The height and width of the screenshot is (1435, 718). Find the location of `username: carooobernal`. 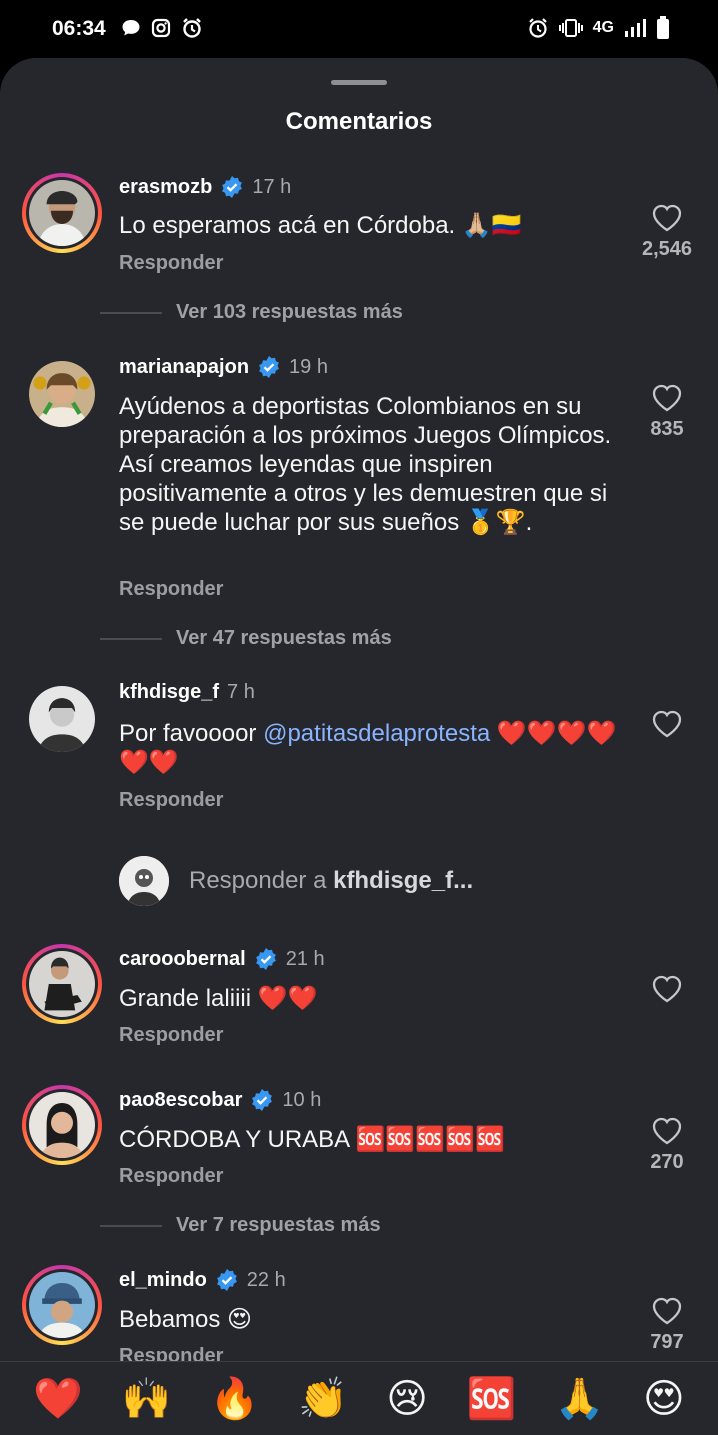

username: carooobernal is located at coordinates (182, 959).